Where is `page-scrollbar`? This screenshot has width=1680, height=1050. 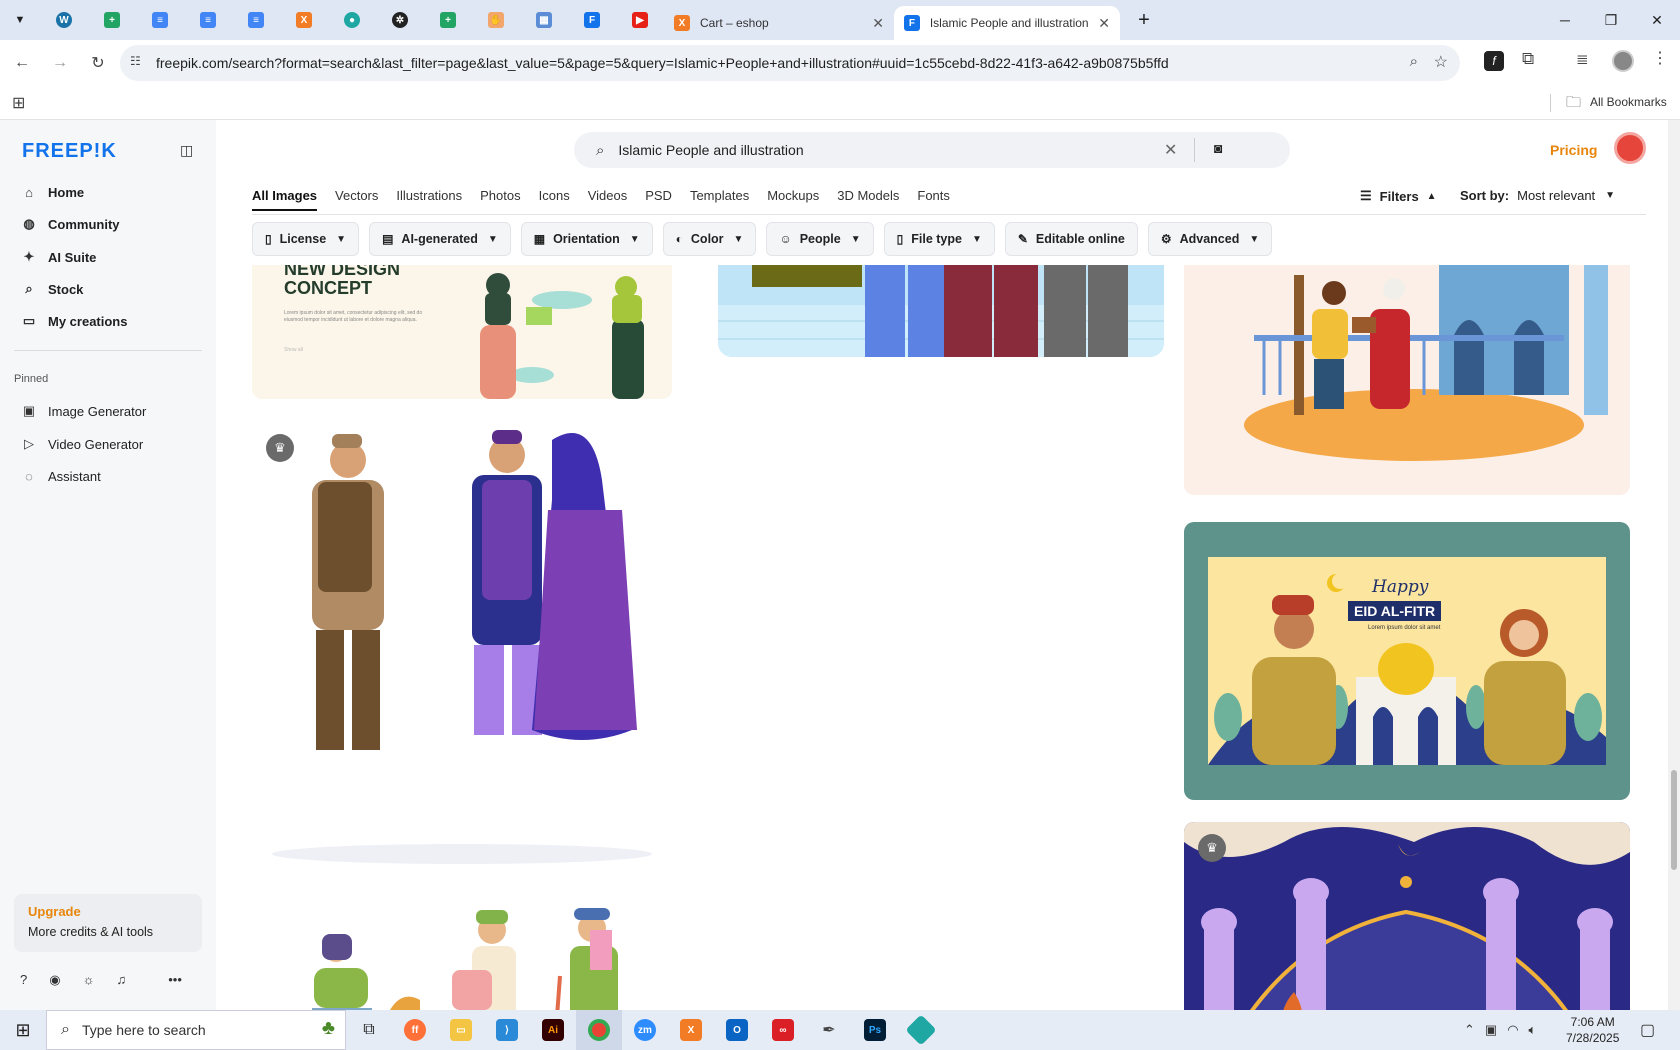 page-scrollbar is located at coordinates (1674, 565).